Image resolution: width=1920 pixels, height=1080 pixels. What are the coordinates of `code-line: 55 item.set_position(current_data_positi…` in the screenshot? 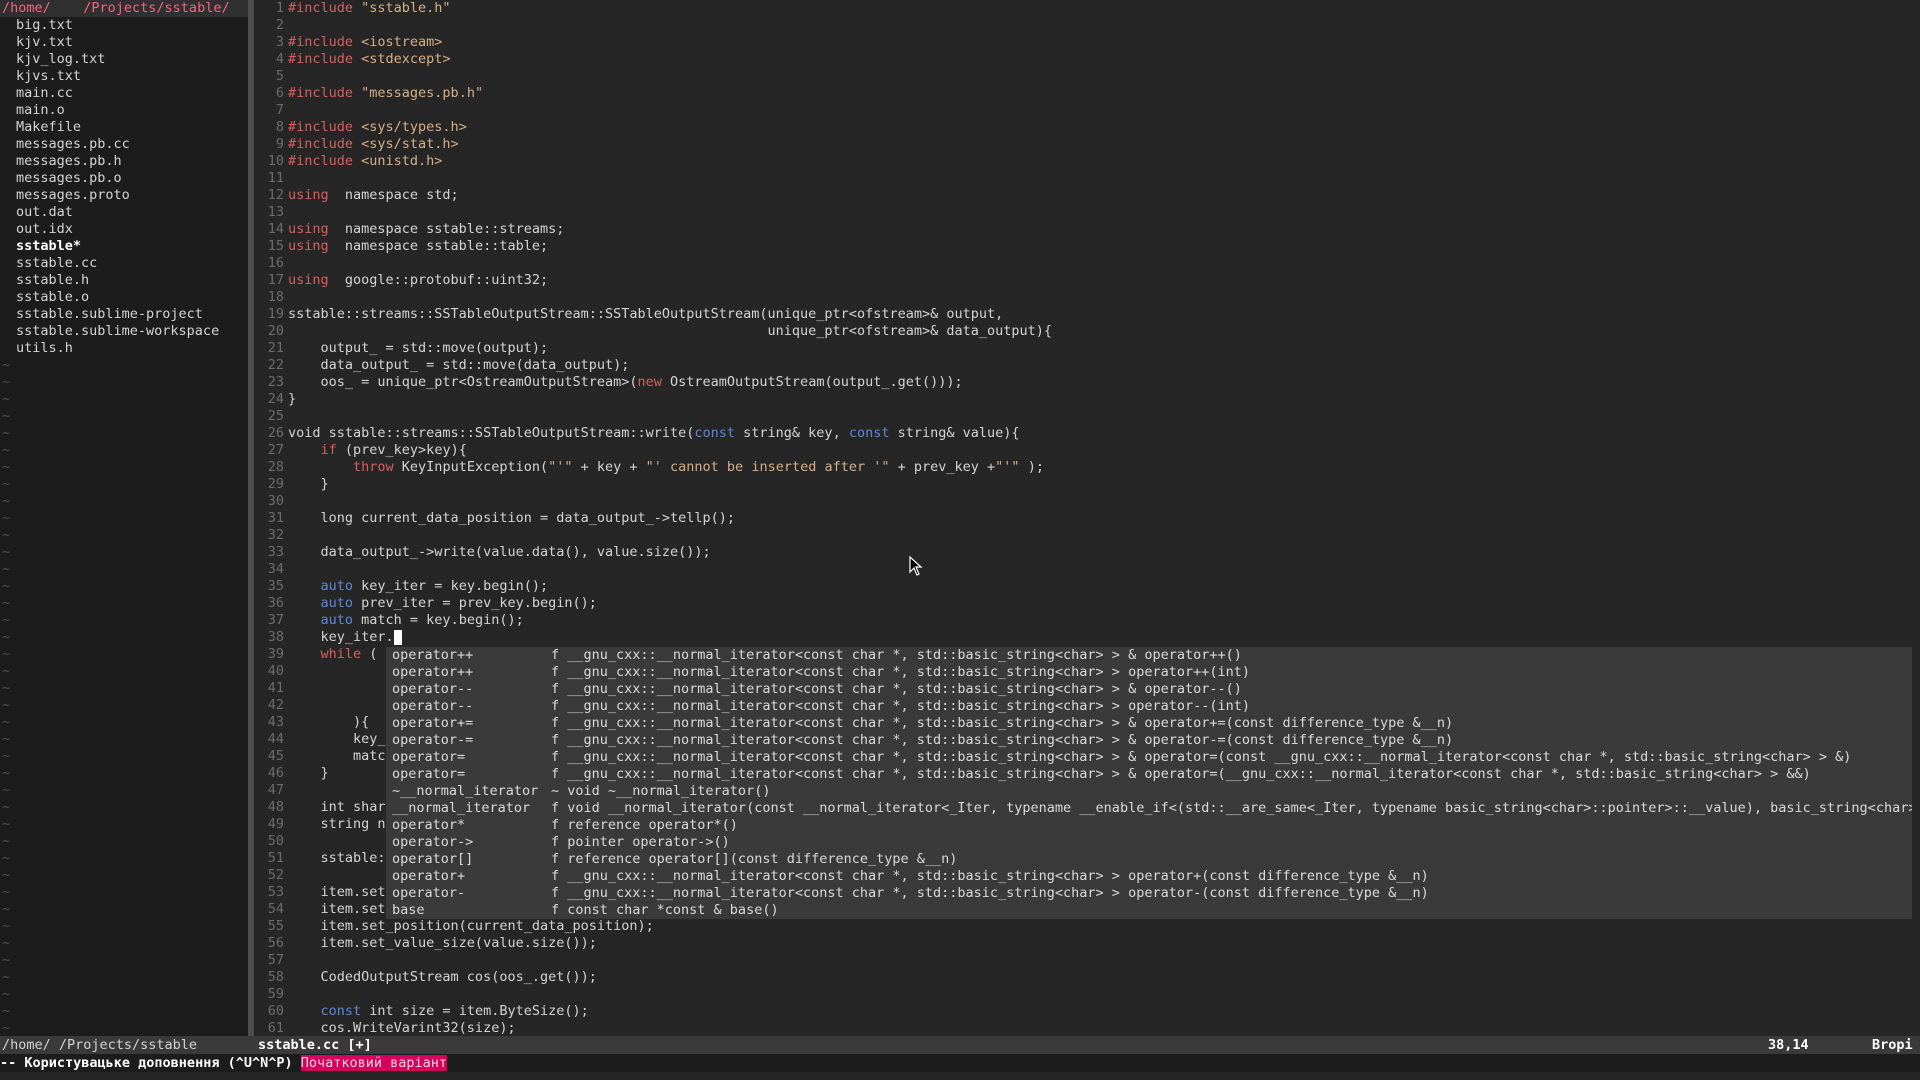 It's located at (1087, 926).